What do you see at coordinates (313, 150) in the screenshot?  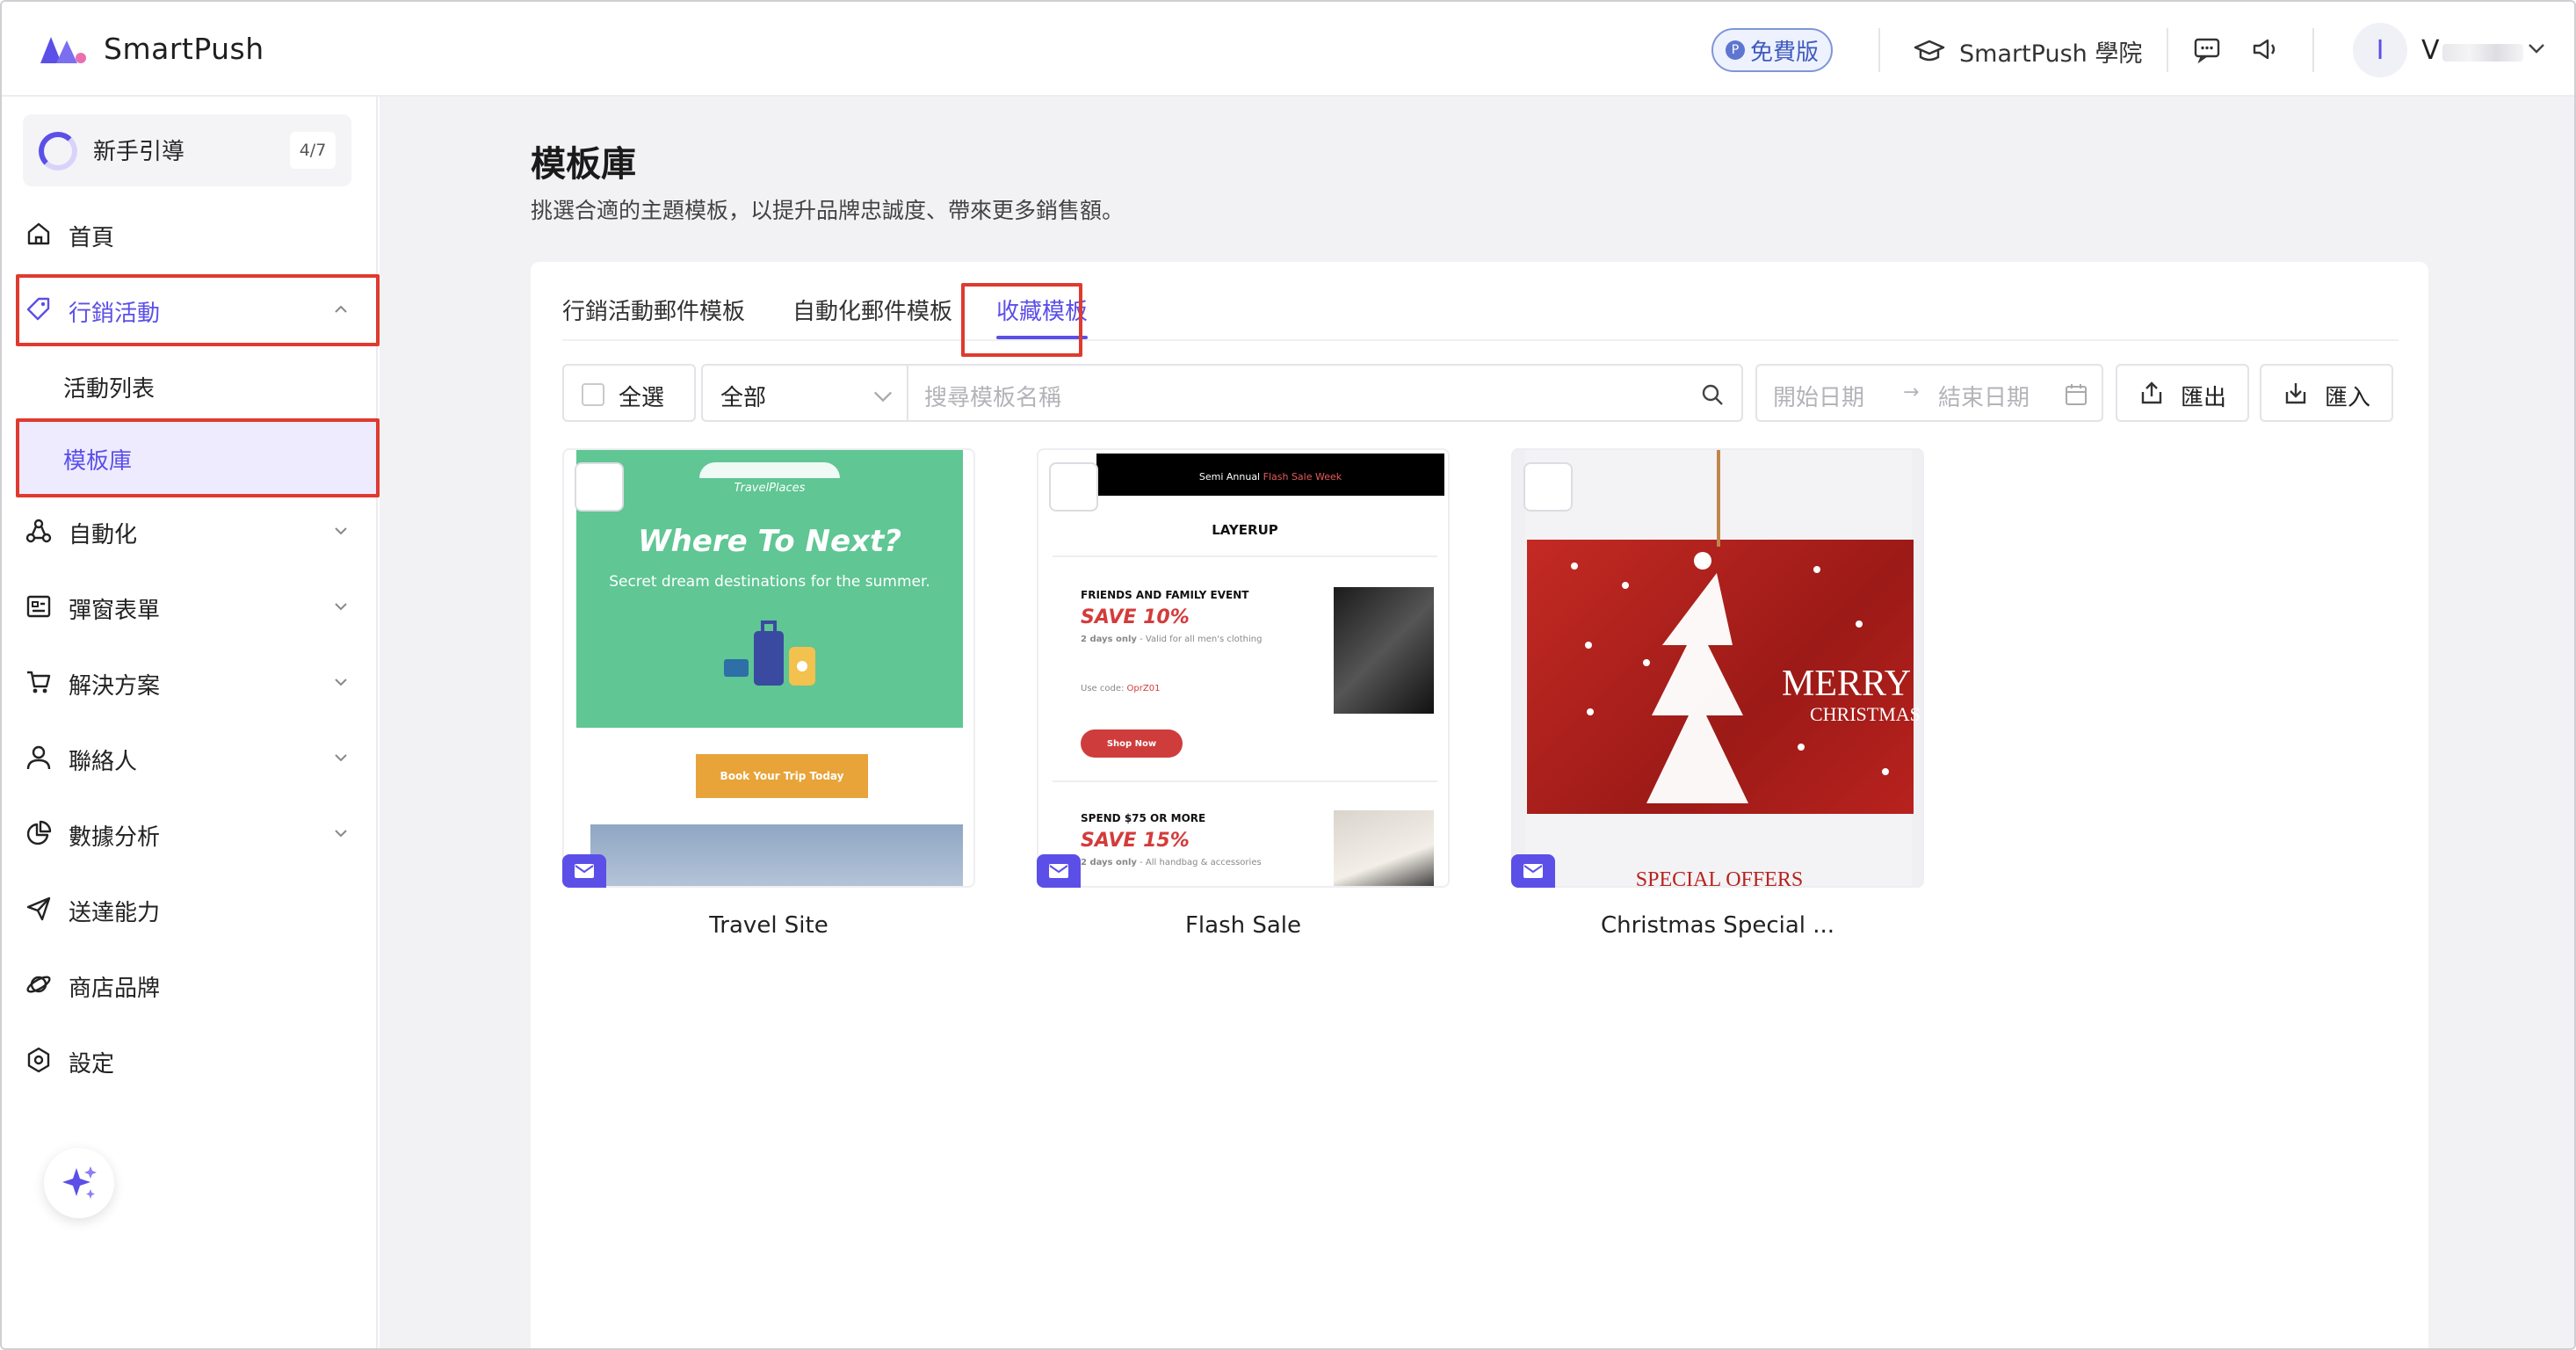 I see `guide-progress-count: 4/7` at bounding box center [313, 150].